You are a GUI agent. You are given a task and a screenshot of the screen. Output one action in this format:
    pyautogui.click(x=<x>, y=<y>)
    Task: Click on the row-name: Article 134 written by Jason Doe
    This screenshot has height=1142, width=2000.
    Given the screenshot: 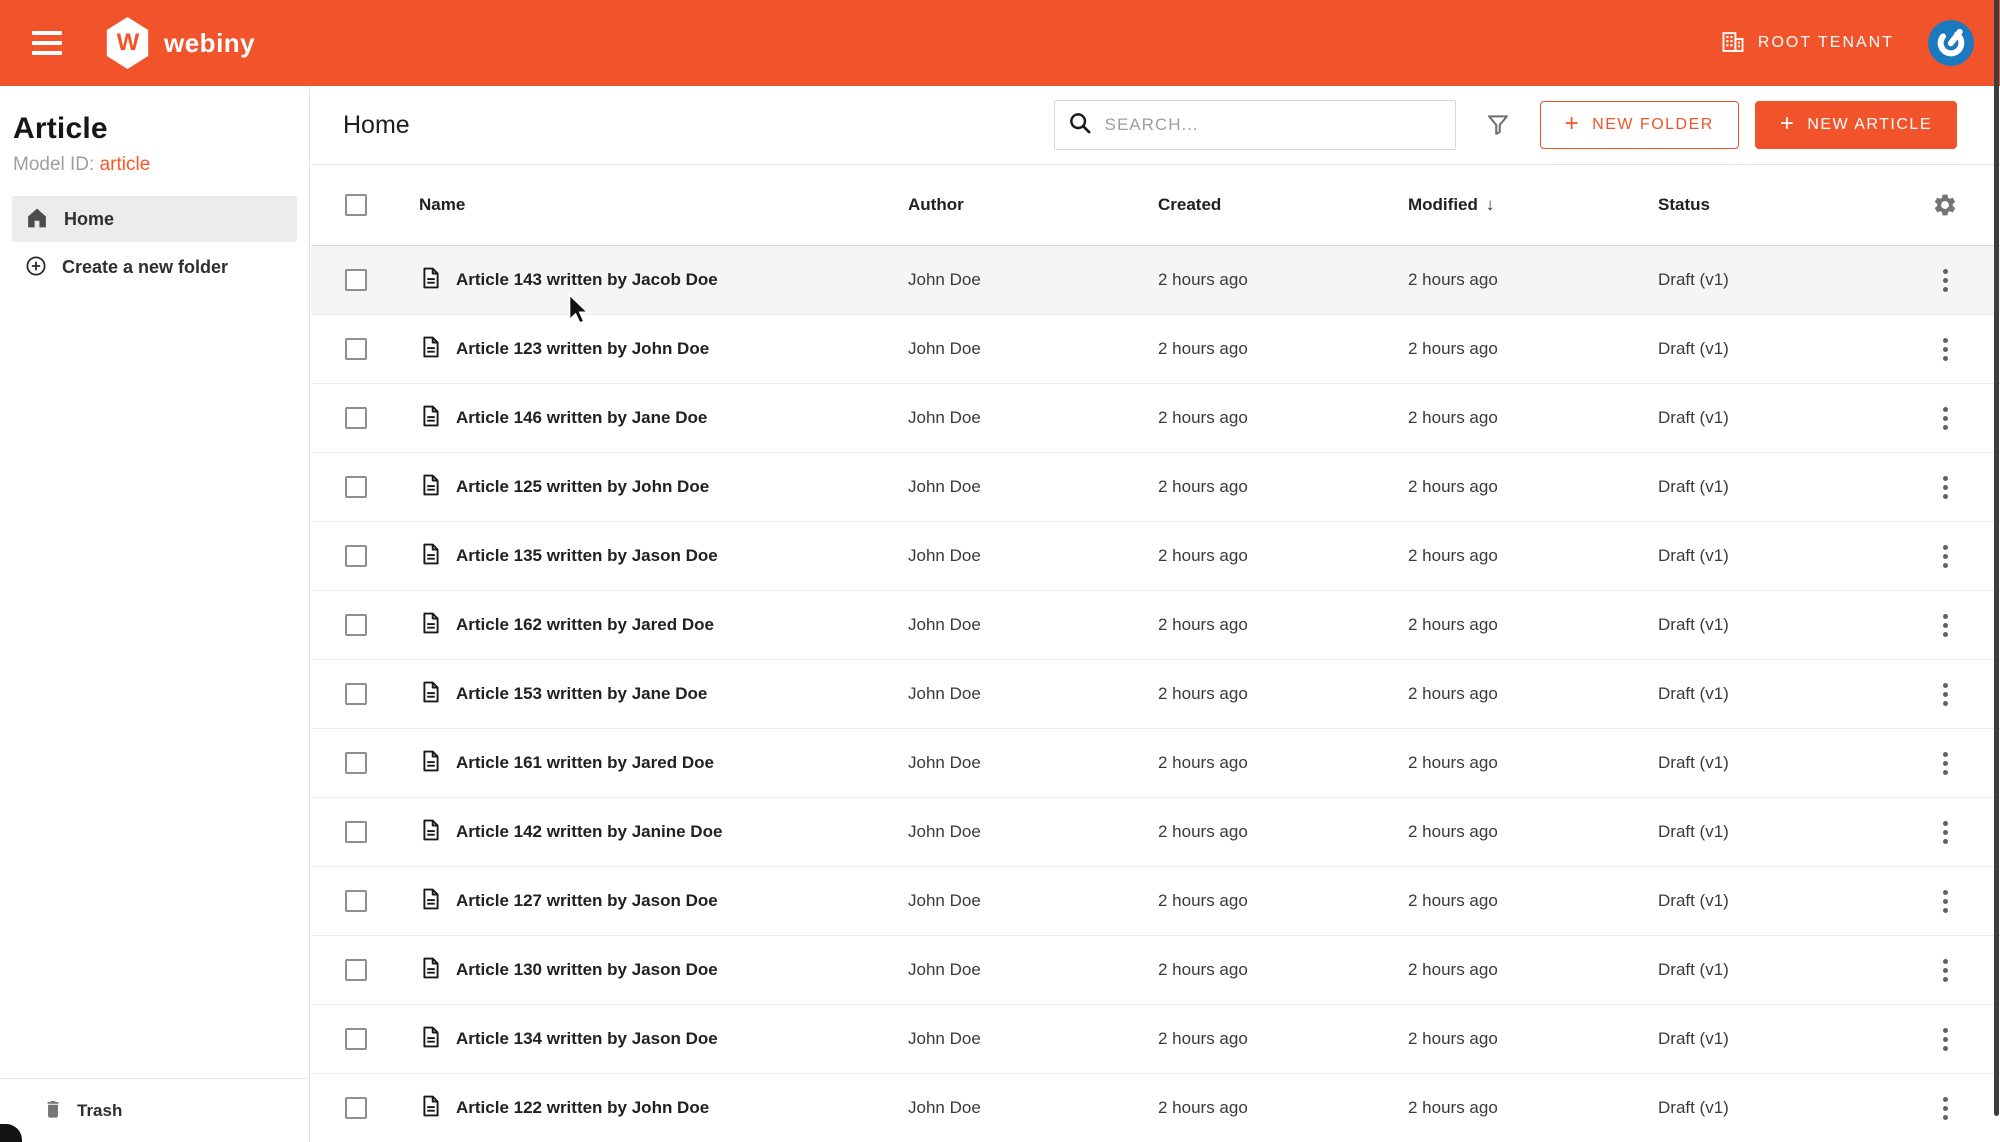 What is the action you would take?
    pyautogui.click(x=587, y=1039)
    